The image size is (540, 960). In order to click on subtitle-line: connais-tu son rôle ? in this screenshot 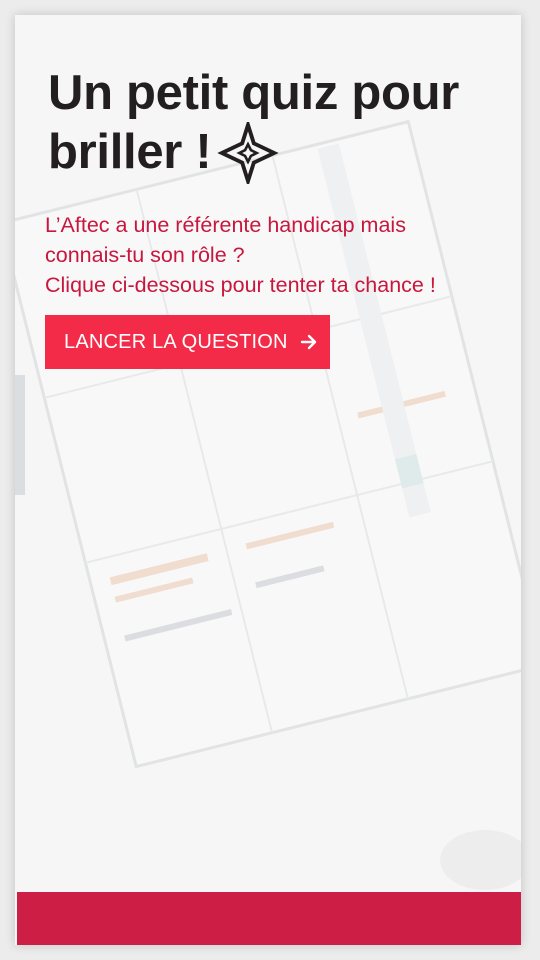, I will do `click(145, 255)`.